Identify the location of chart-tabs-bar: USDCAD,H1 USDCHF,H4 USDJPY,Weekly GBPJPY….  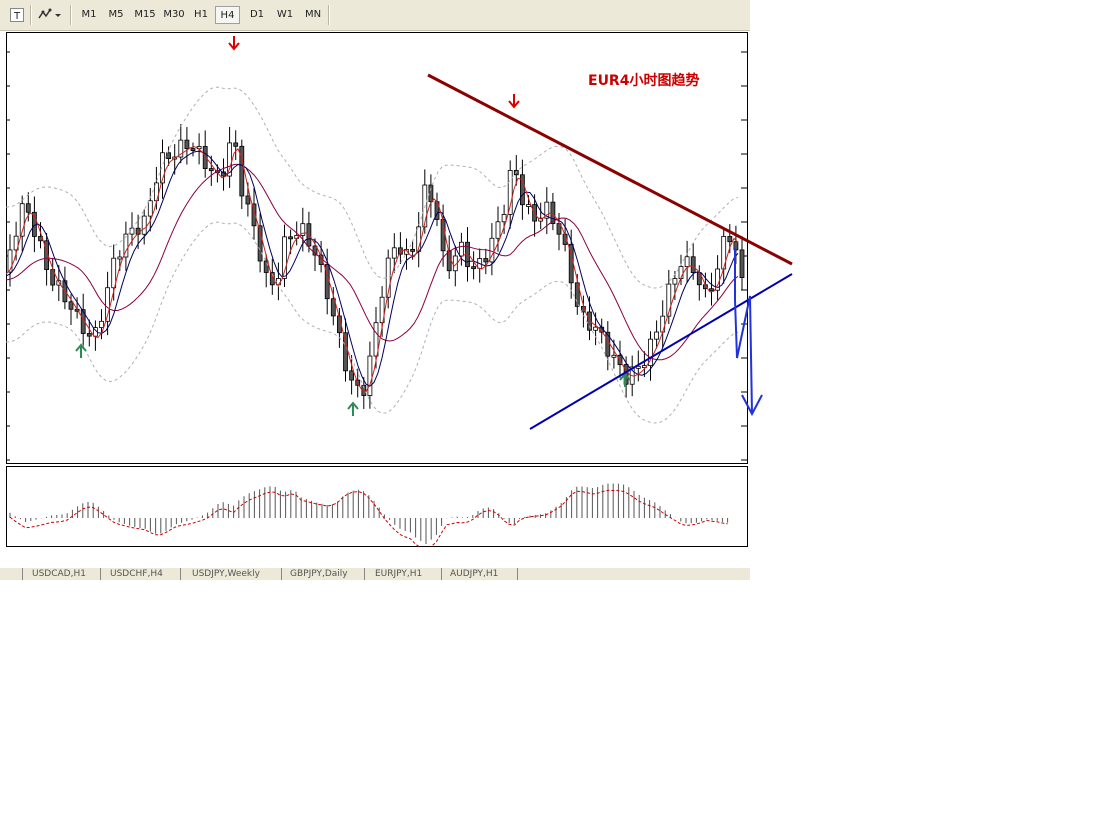
(375, 574).